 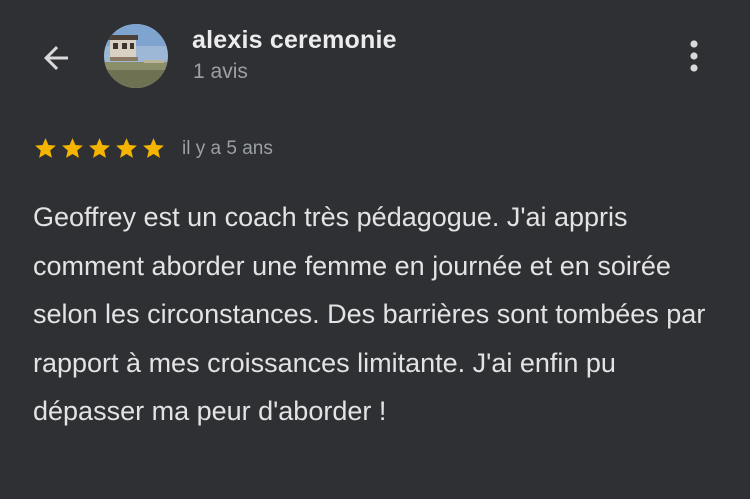 What do you see at coordinates (220, 71) in the screenshot?
I see `review-count: 1 avis` at bounding box center [220, 71].